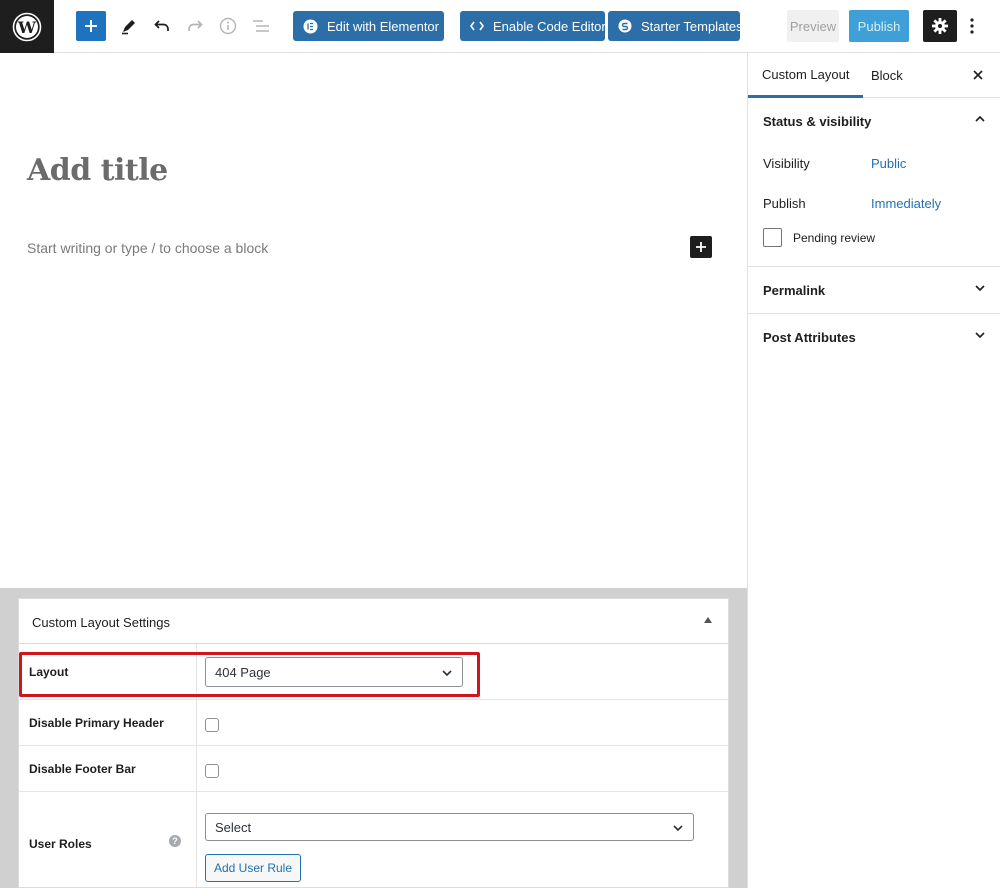 Image resolution: width=1000 pixels, height=888 pixels. I want to click on custom-layout-settings-title: Custom Layout Settings, so click(101, 622).